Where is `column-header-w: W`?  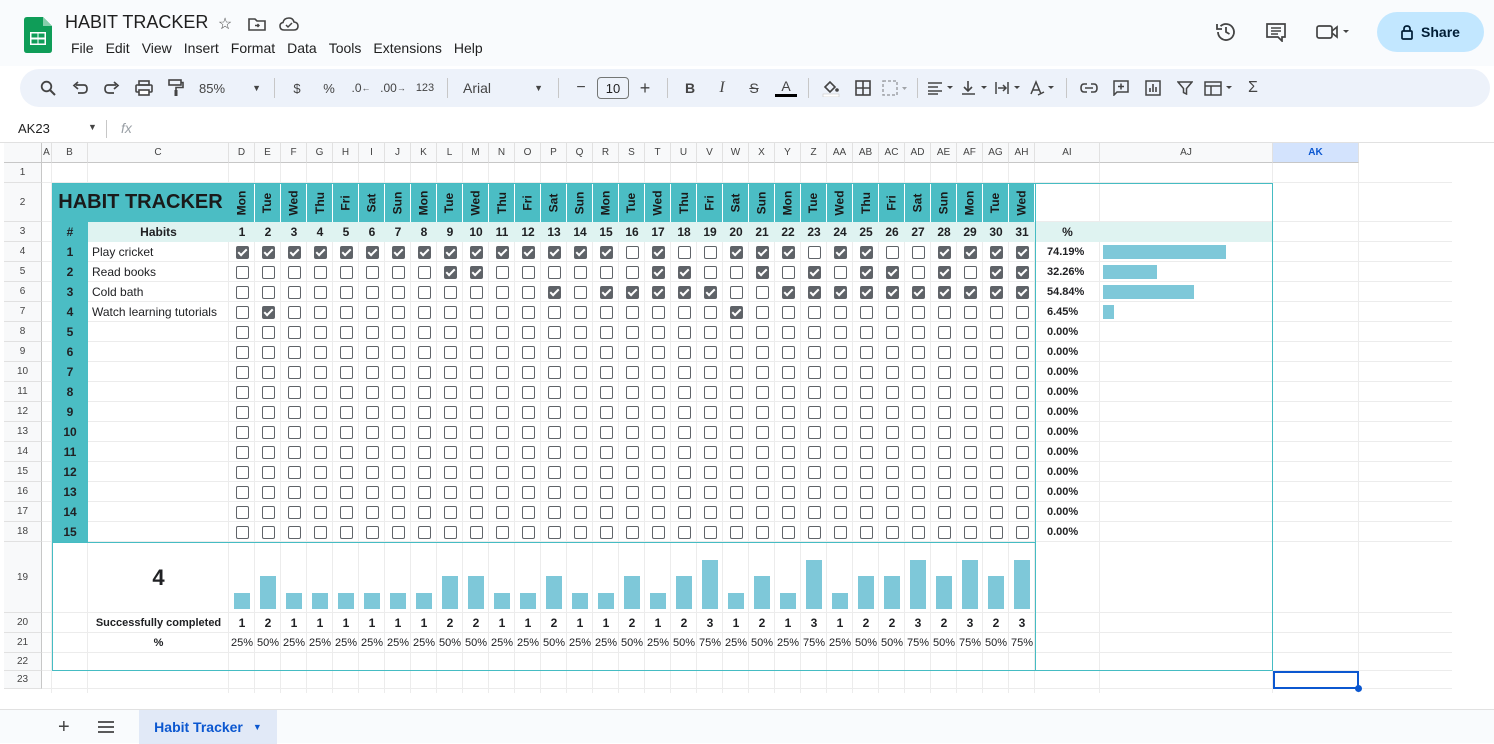 column-header-w: W is located at coordinates (736, 153).